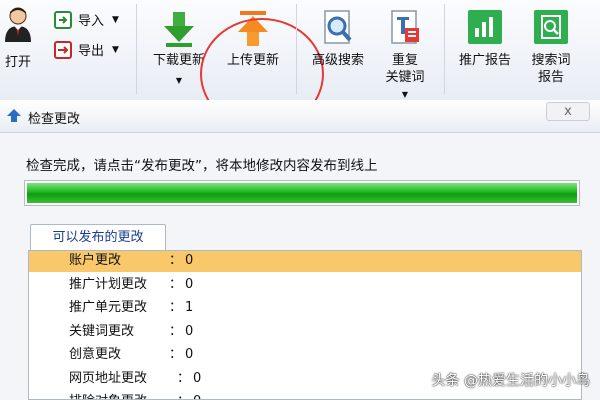 This screenshot has width=600, height=400. What do you see at coordinates (252, 60) in the screenshot?
I see `upload-update-label: 上传更新` at bounding box center [252, 60].